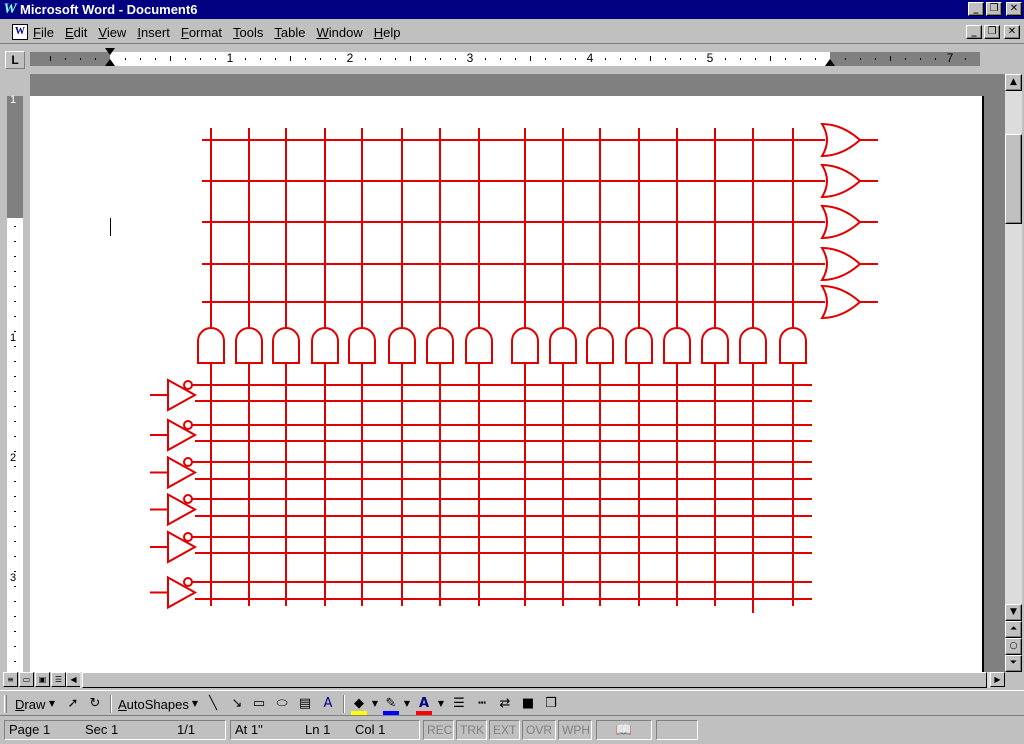  Describe the element at coordinates (30, 704) in the screenshot. I see `draw-menu-button: Draw` at that location.